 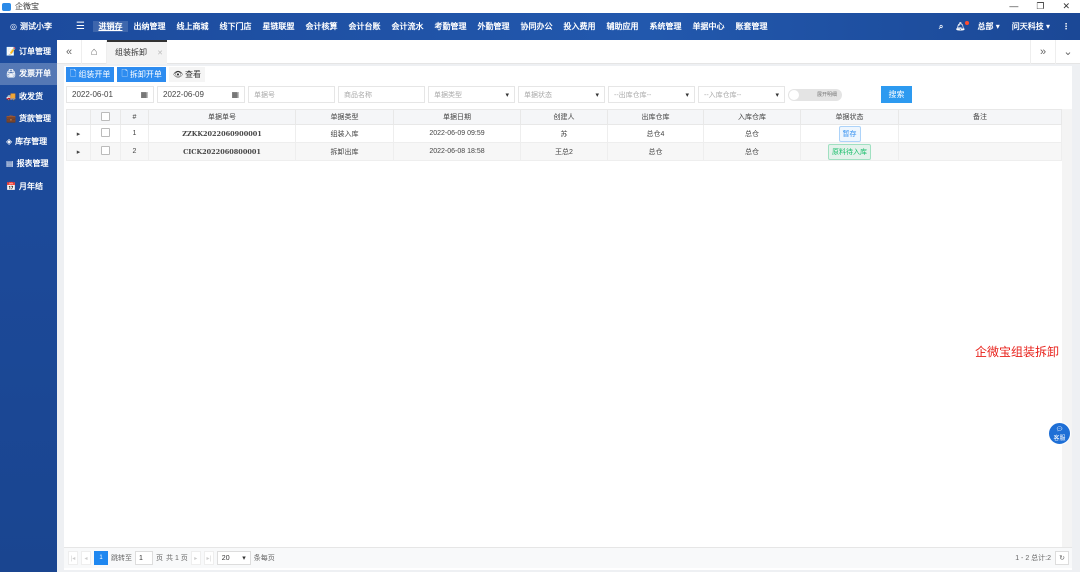 I want to click on sidebar-item: 🖨 发票开单, so click(x=28, y=73).